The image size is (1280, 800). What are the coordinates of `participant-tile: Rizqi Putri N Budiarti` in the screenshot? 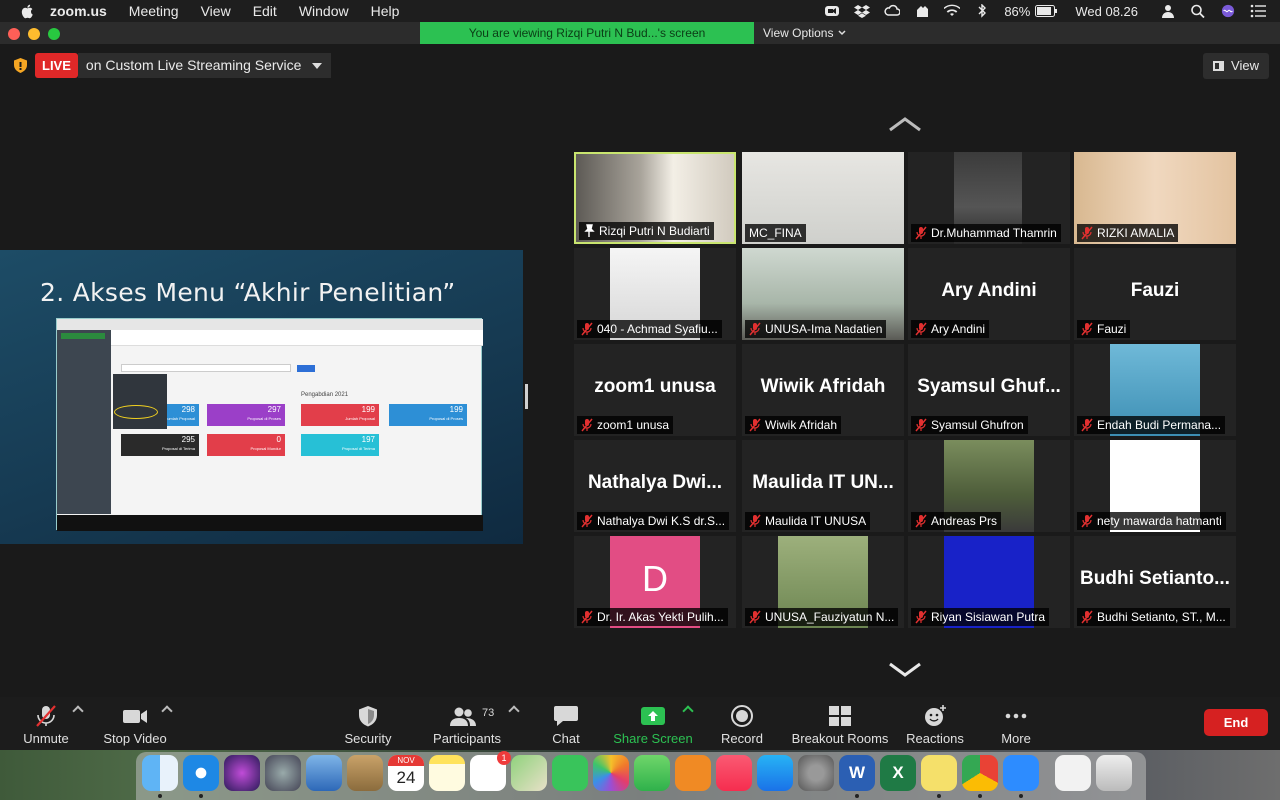 It's located at (655, 198).